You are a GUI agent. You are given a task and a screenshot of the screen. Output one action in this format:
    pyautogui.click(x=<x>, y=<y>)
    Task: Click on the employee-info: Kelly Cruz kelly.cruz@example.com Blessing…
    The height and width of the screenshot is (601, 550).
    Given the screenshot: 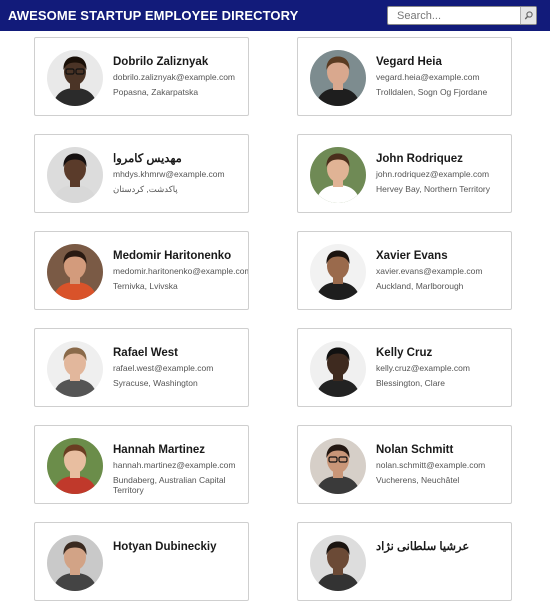 What is the action you would take?
    pyautogui.click(x=443, y=367)
    